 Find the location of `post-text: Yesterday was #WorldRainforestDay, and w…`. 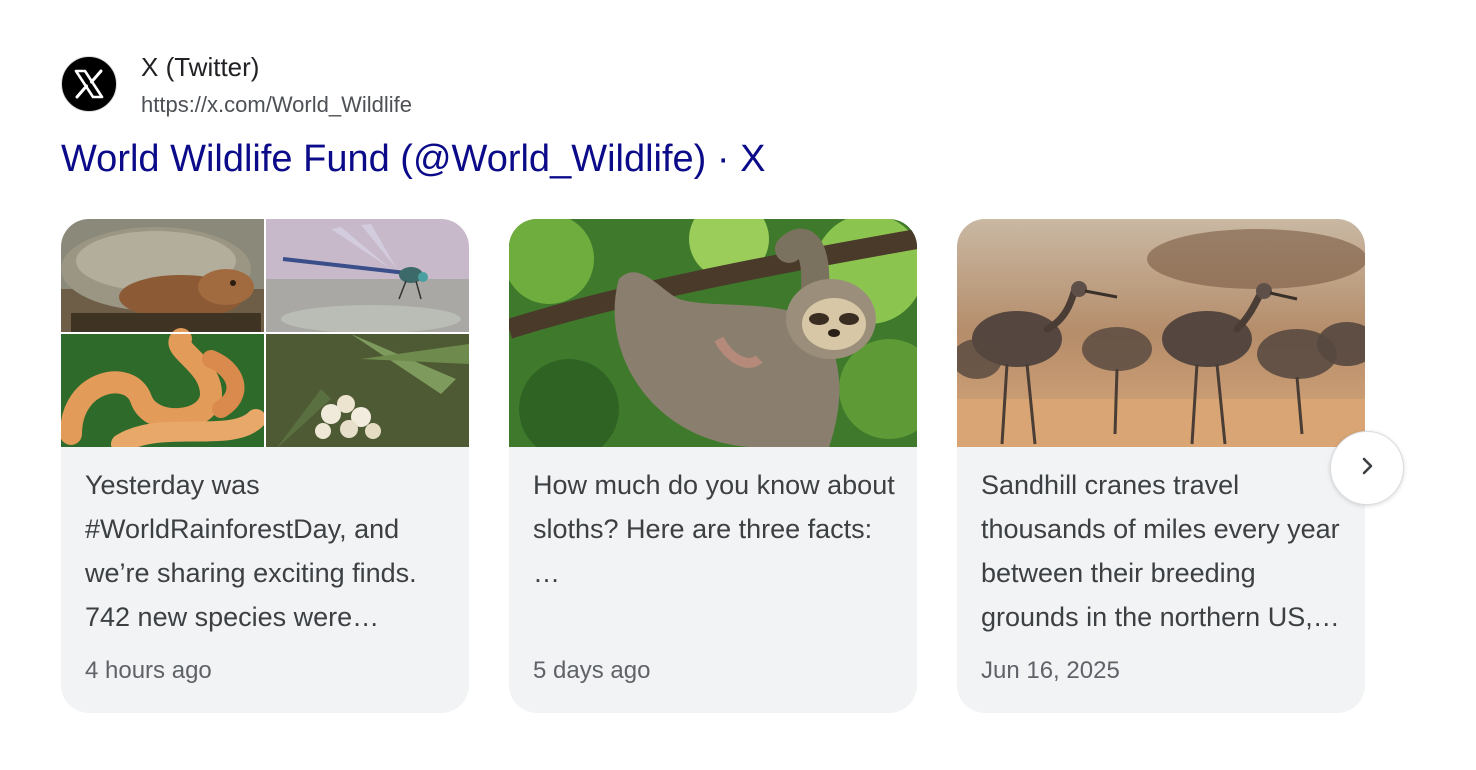

post-text: Yesterday was #WorldRainforestDay, and w… is located at coordinates (251, 551).